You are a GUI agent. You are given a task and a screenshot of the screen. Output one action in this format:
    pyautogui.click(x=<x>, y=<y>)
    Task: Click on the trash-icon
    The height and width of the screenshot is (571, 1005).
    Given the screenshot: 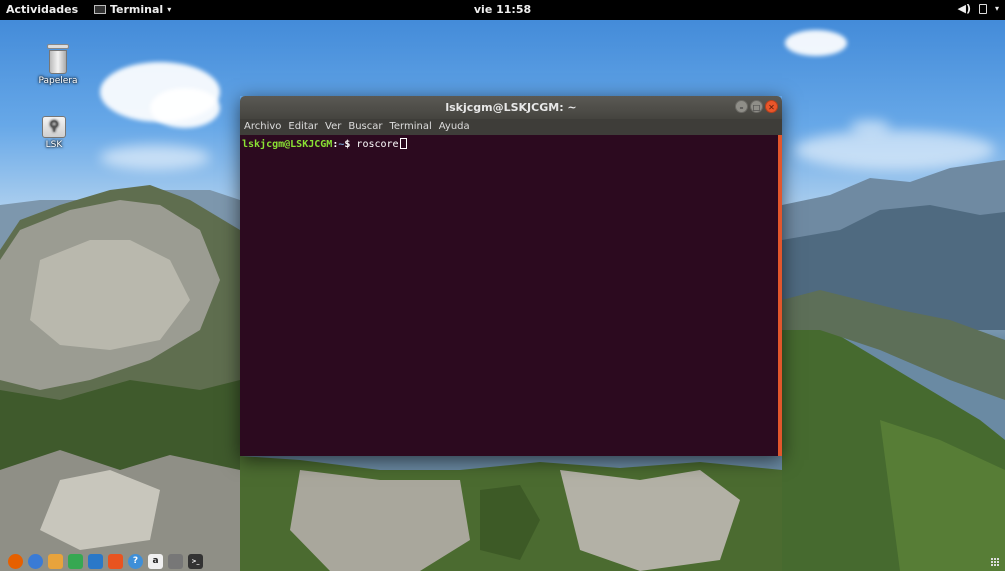 What is the action you would take?
    pyautogui.click(x=58, y=59)
    